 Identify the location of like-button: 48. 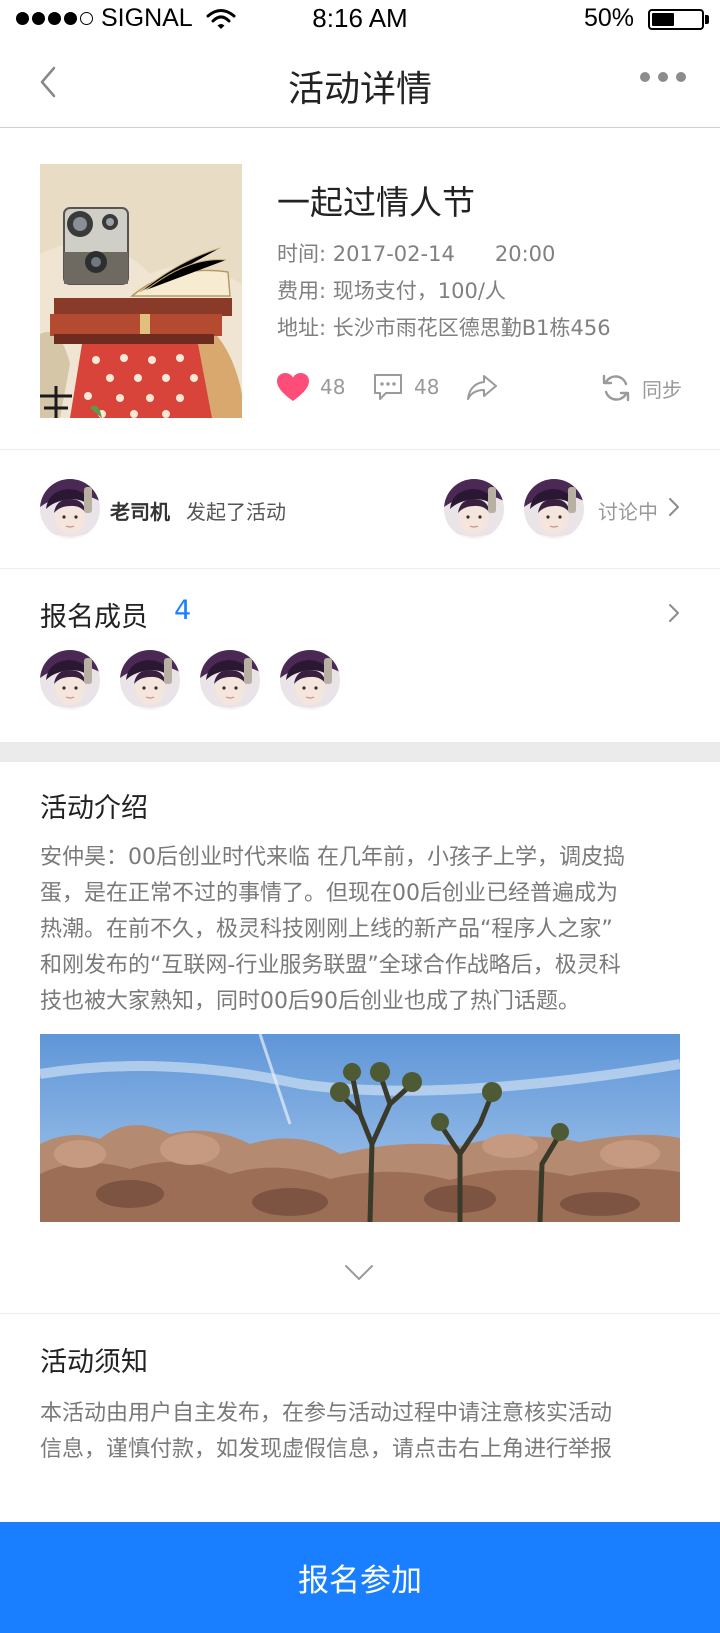
(310, 387).